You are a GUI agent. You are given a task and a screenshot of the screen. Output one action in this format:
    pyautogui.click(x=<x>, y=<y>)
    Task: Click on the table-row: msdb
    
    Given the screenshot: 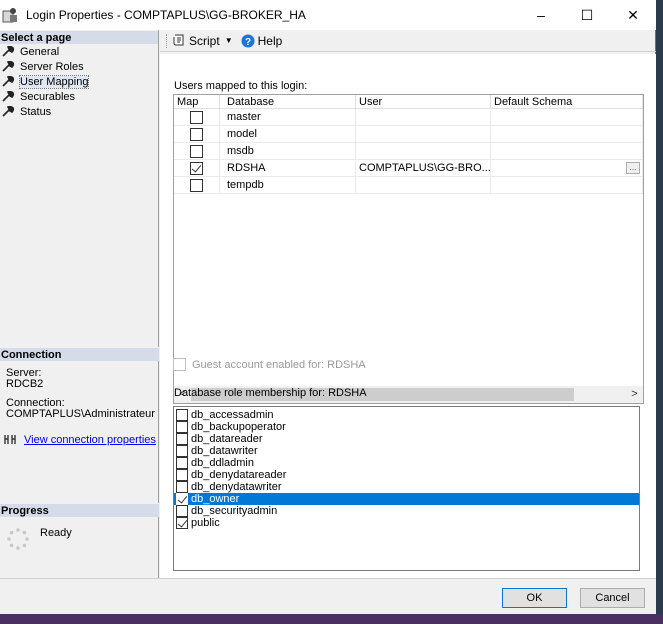 What is the action you would take?
    pyautogui.click(x=408, y=151)
    